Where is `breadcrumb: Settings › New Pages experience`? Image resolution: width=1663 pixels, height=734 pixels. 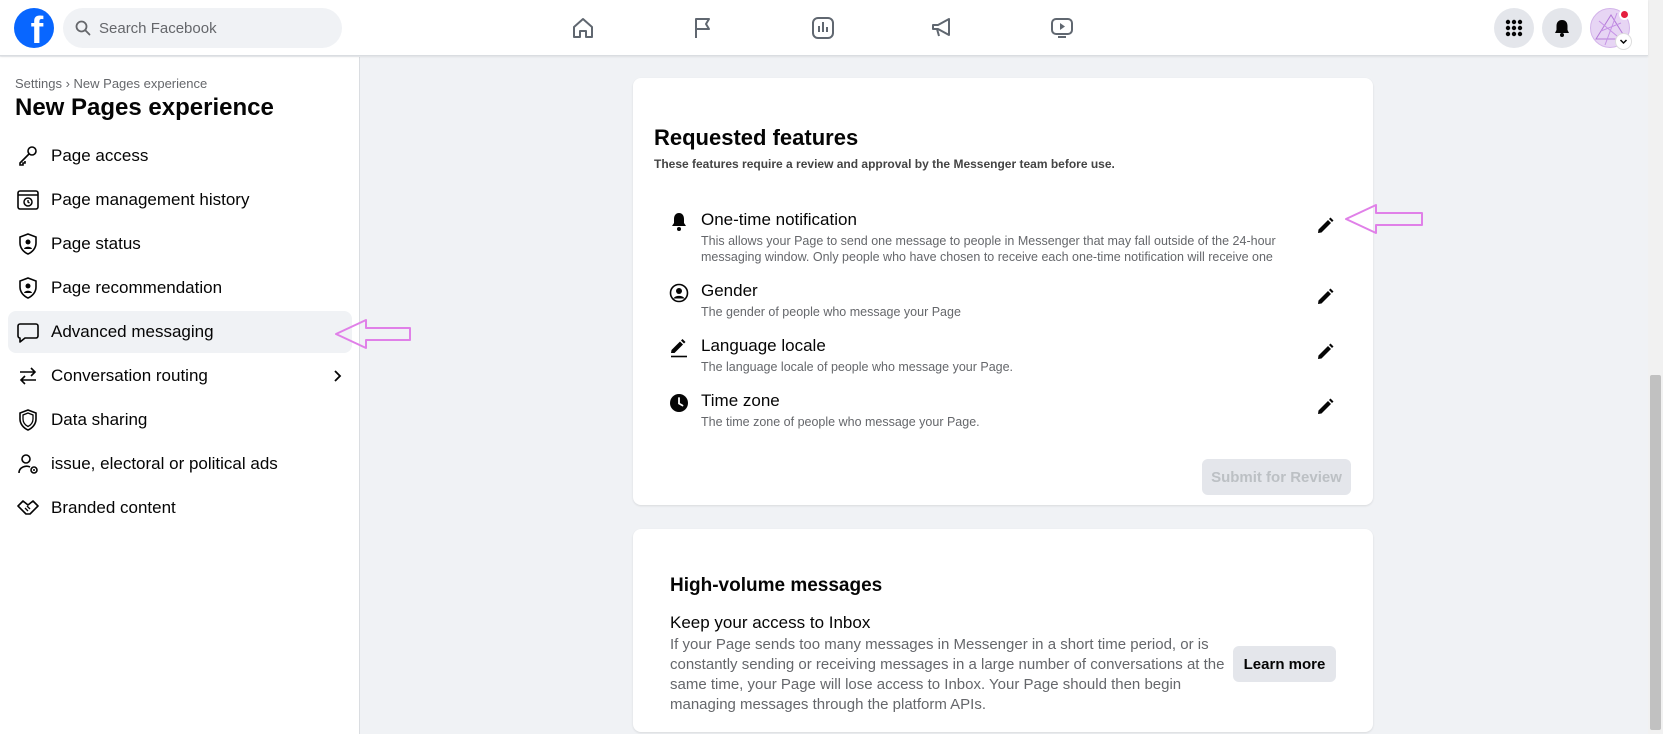 breadcrumb: Settings › New Pages experience is located at coordinates (111, 83).